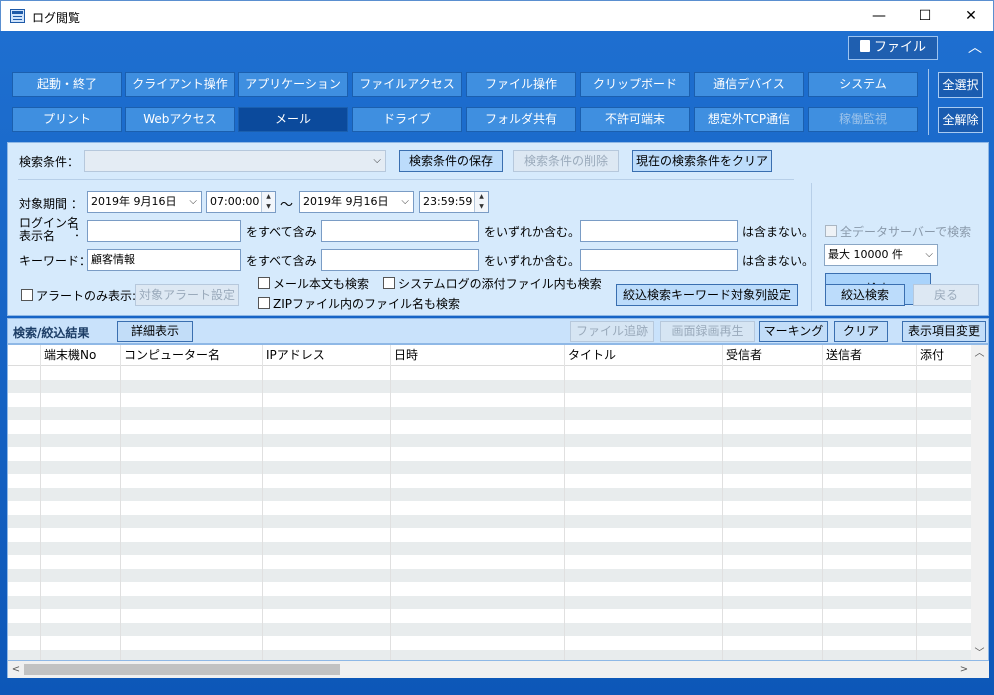 This screenshot has width=994, height=695. I want to click on category-folder-share: フォルダ共有, so click(521, 119).